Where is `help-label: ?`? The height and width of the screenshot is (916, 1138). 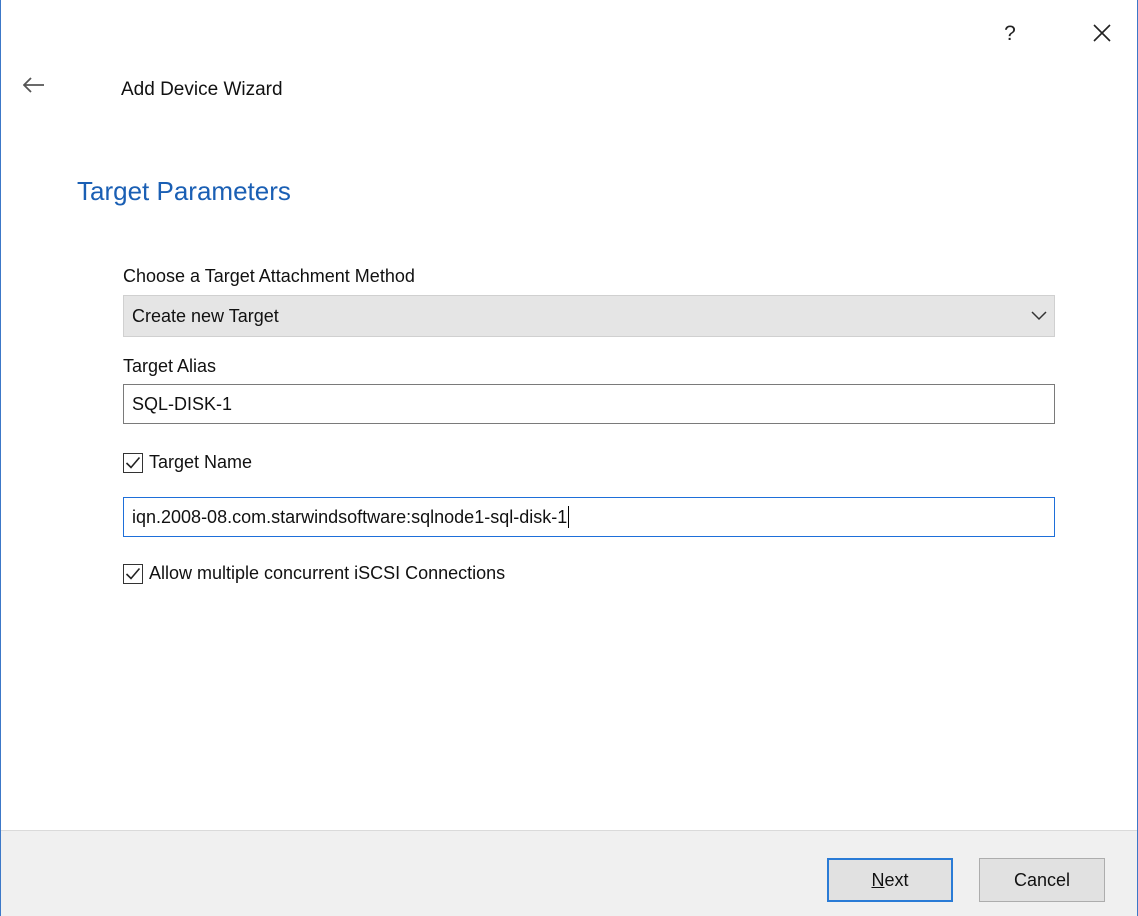
help-label: ? is located at coordinates (1010, 33).